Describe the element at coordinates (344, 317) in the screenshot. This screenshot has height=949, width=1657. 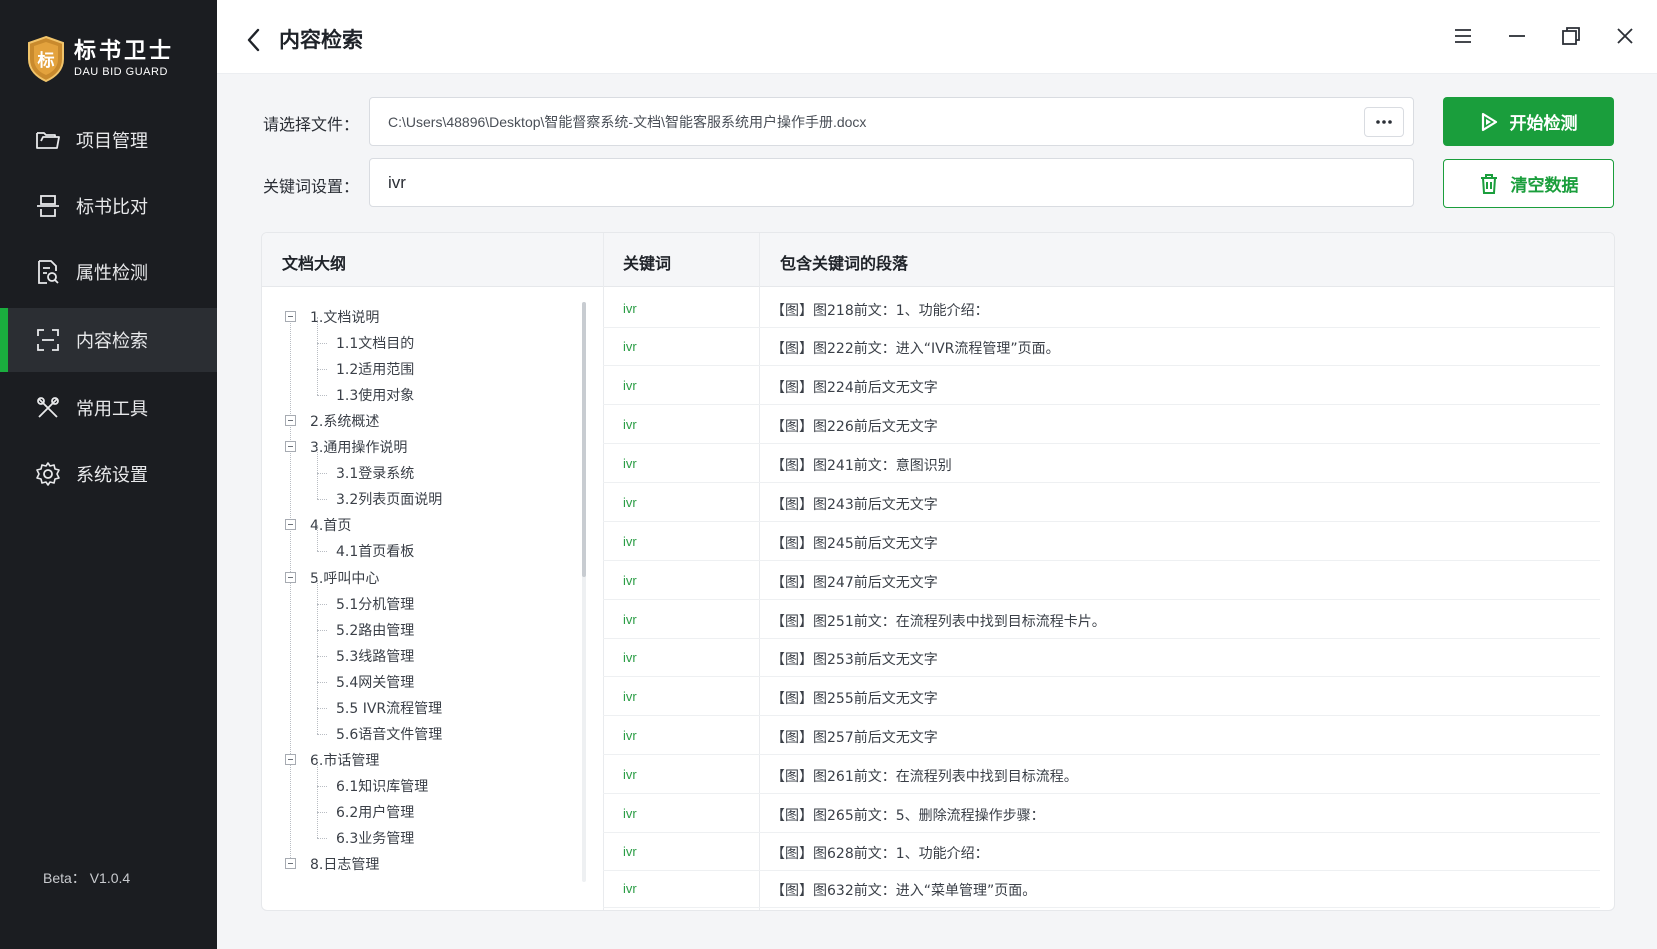
I see `outline-item: 1.文档说明` at that location.